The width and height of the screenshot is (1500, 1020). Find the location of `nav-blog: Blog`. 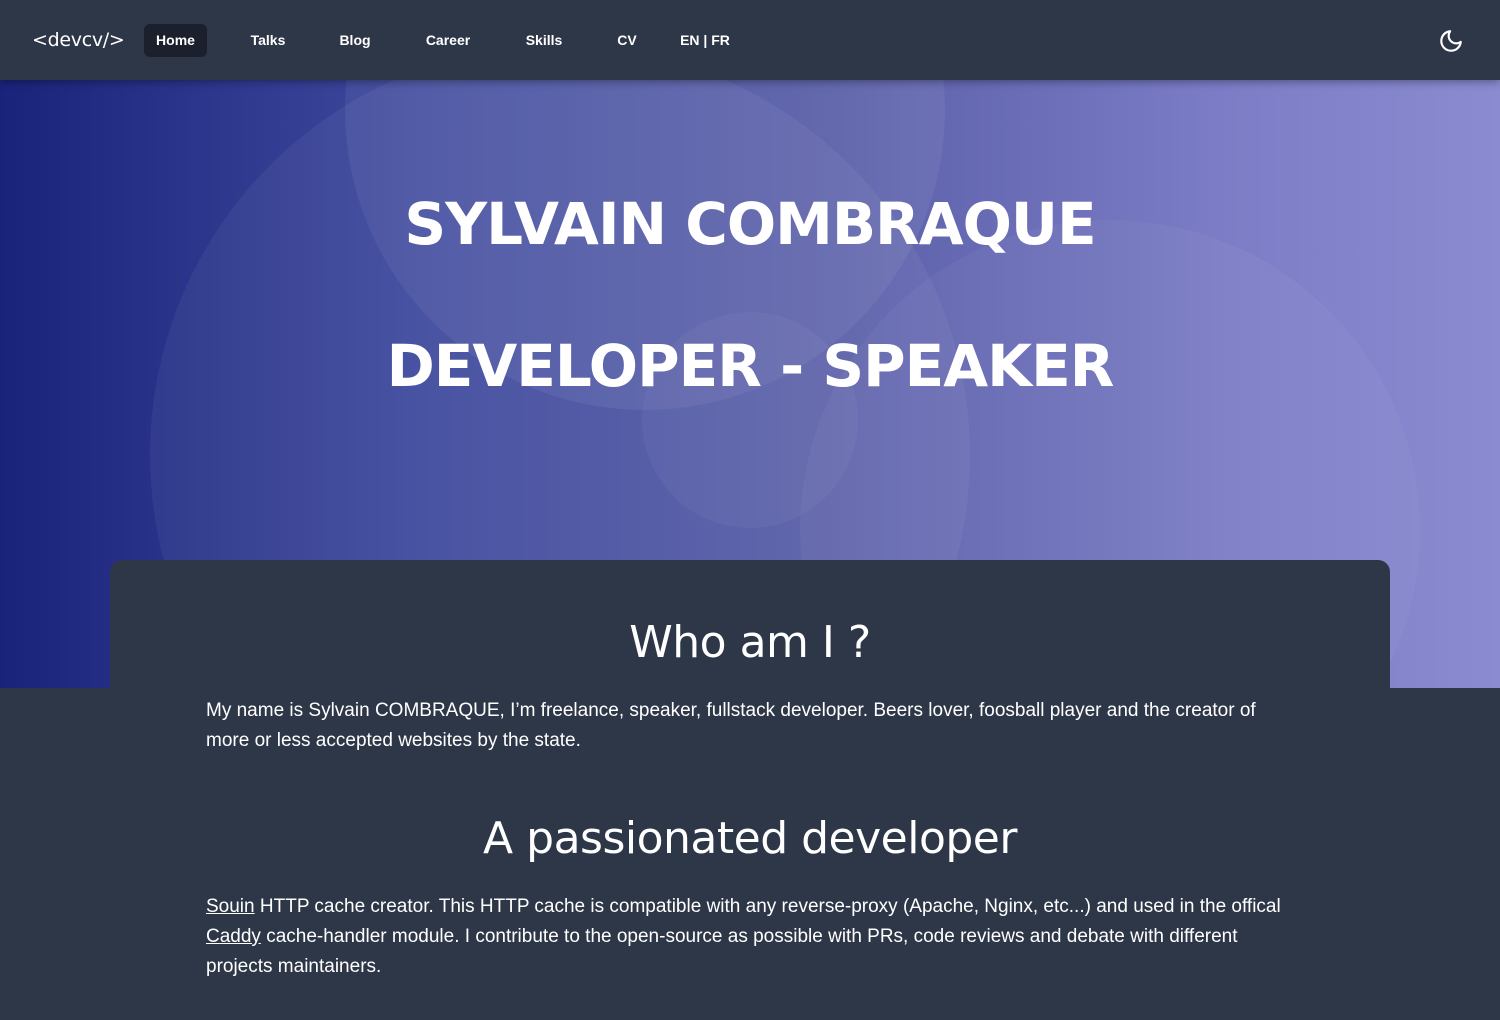

nav-blog: Blog is located at coordinates (355, 40).